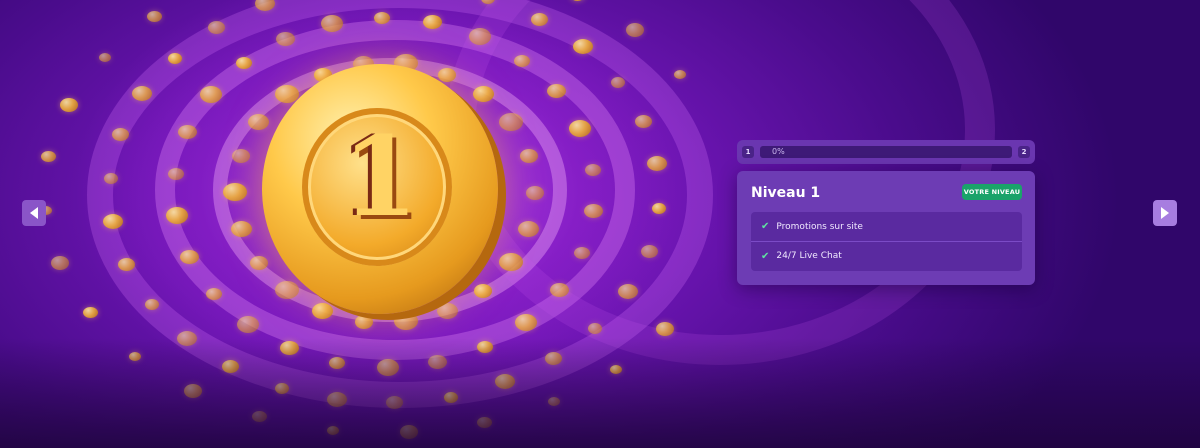 This screenshot has height=448, width=1200. I want to click on benefit-item: ✔ 24/7 Live Chat, so click(886, 255).